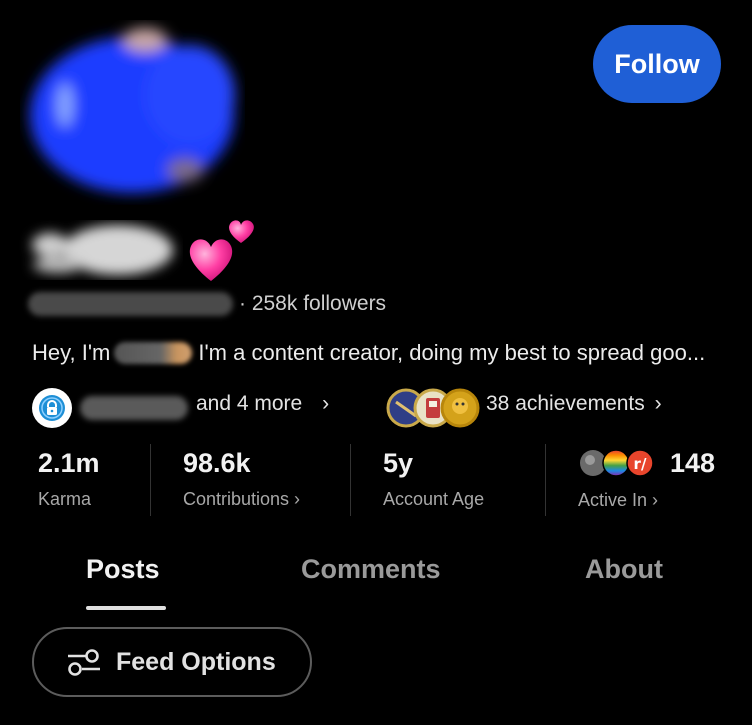 This screenshot has height=725, width=752. Describe the element at coordinates (565, 403) in the screenshot. I see `achievements-text: 38 achievements` at that location.